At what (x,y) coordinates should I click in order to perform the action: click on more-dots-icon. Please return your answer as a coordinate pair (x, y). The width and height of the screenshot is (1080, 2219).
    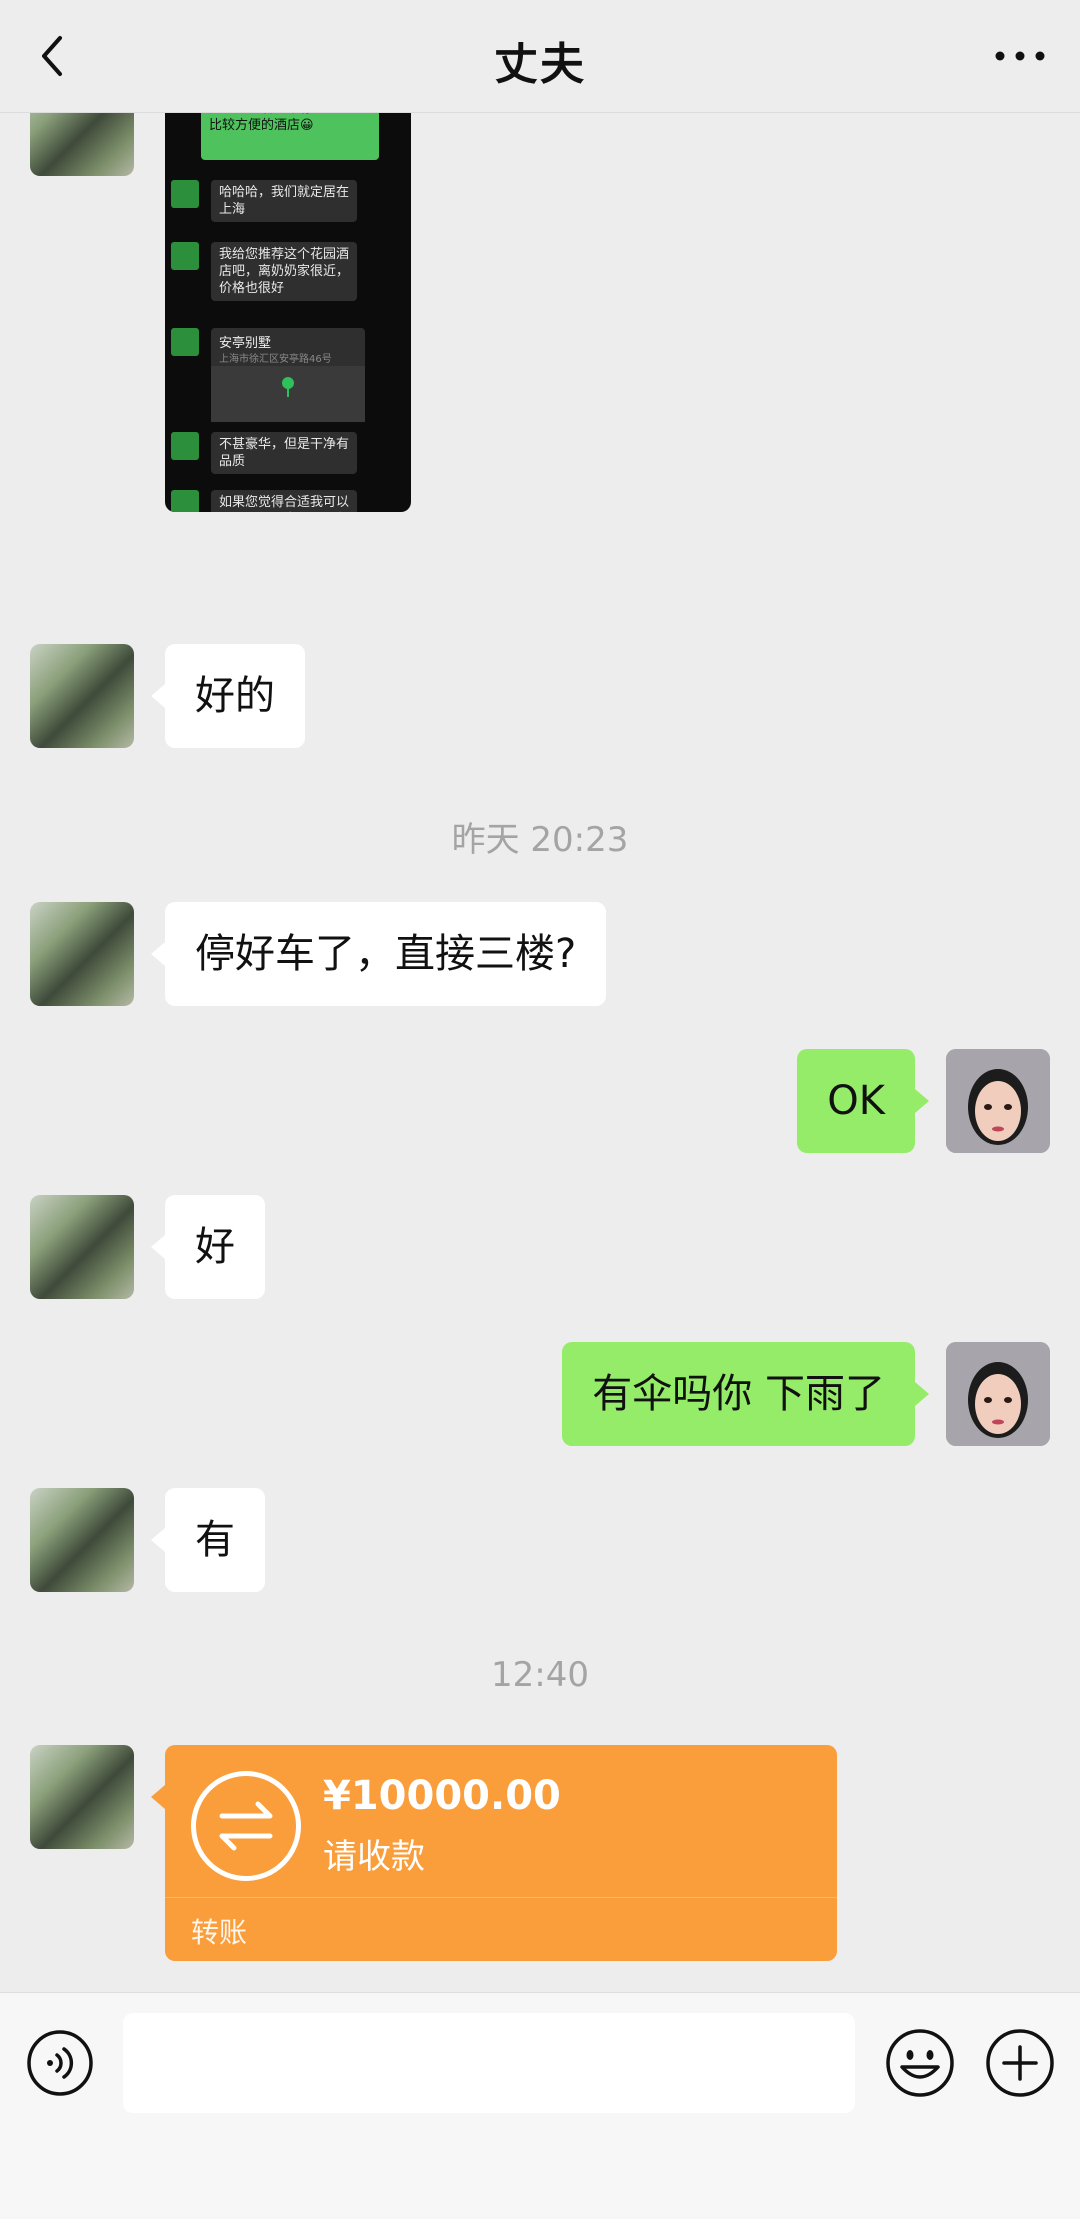
    Looking at the image, I should click on (1020, 56).